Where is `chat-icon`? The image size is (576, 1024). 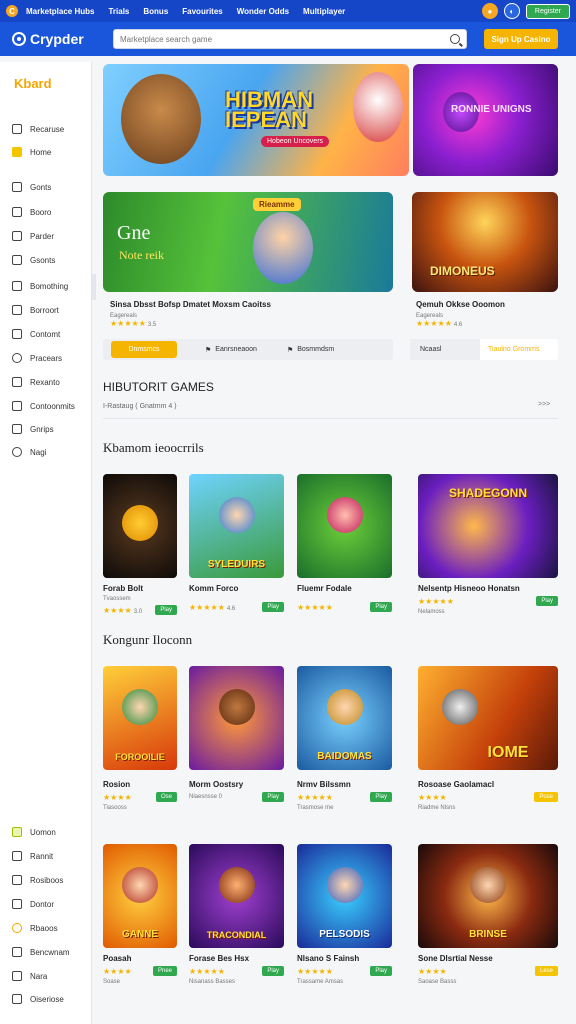 chat-icon is located at coordinates (17, 976).